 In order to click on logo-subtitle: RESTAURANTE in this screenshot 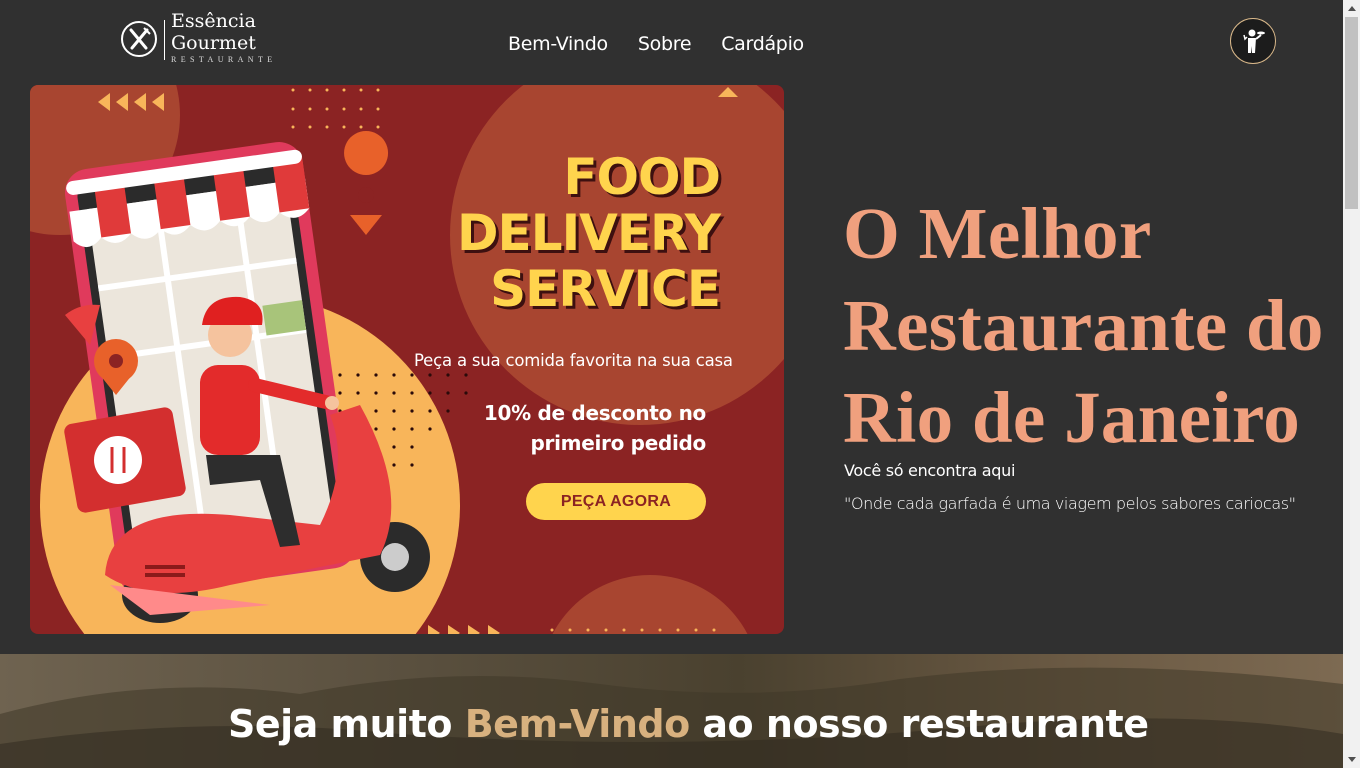, I will do `click(224, 59)`.